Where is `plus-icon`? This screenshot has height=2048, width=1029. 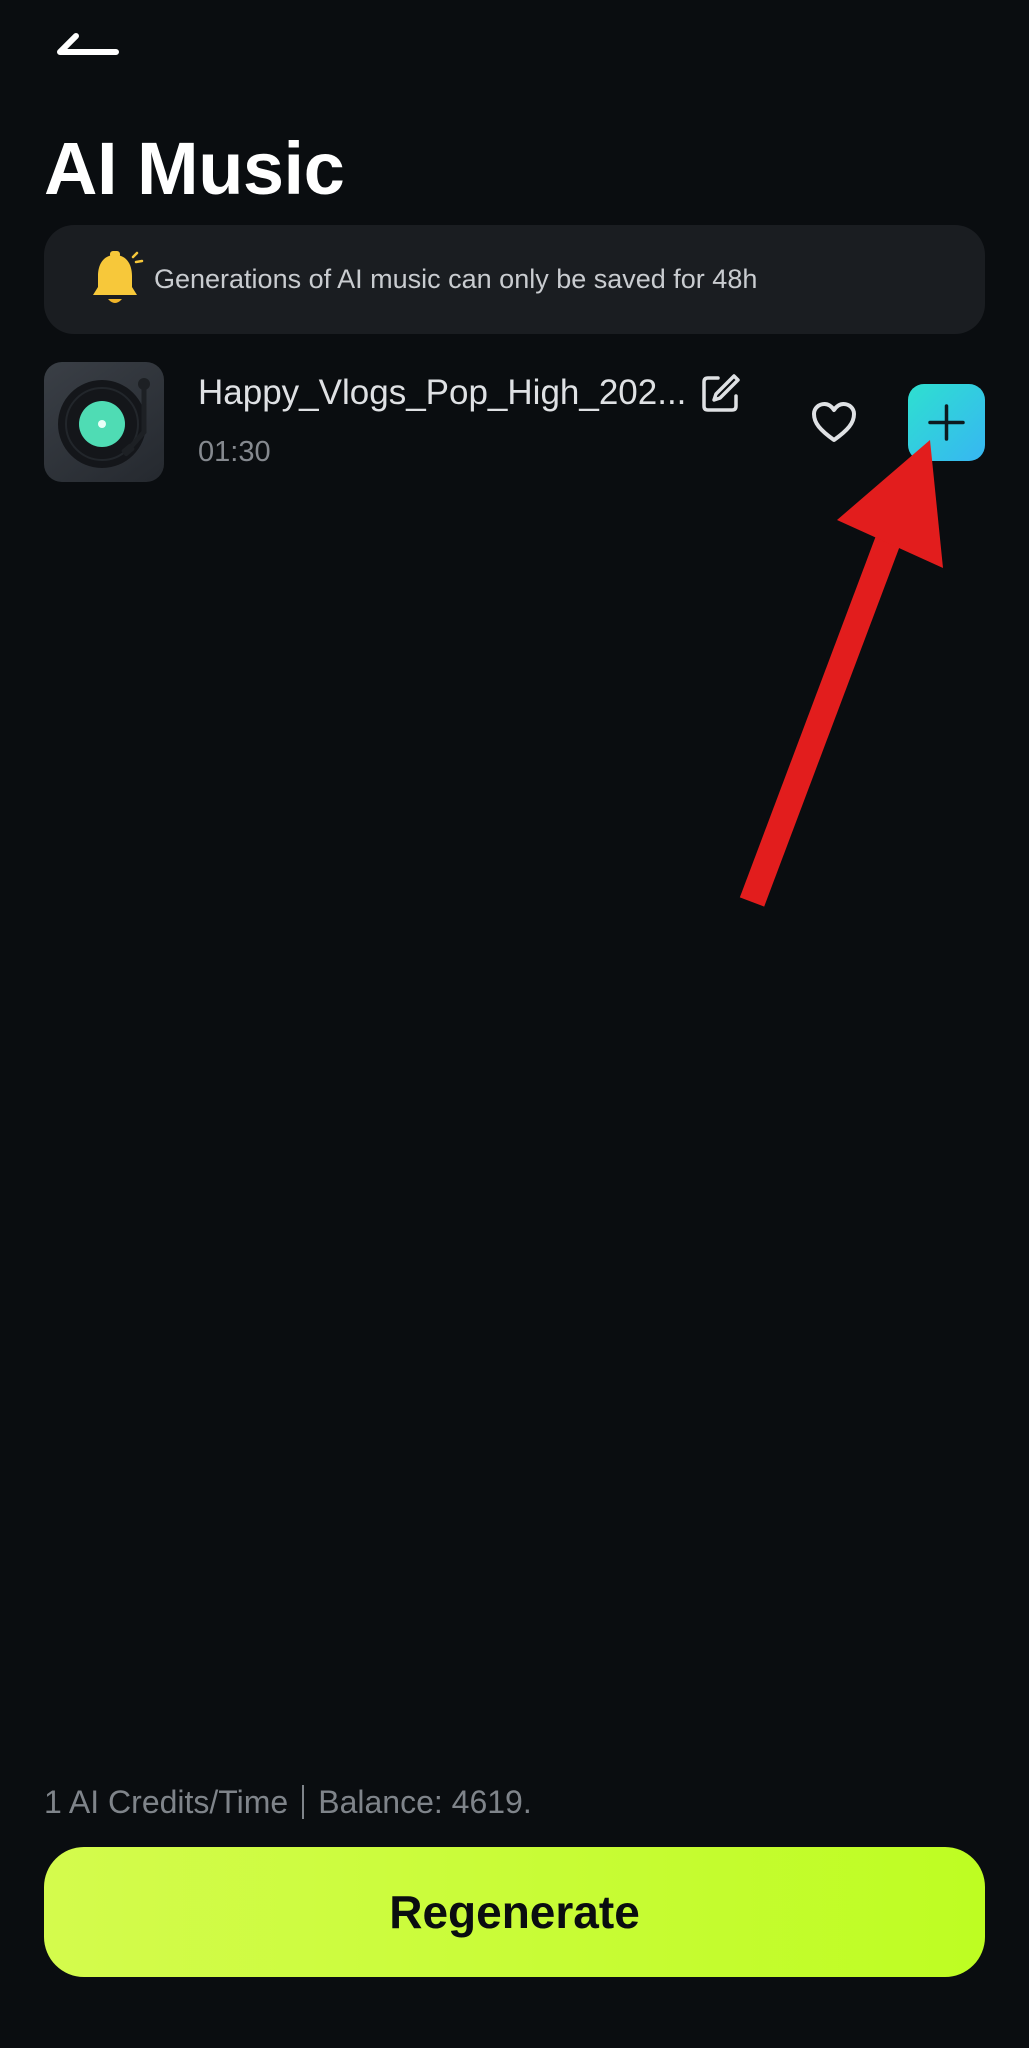 plus-icon is located at coordinates (946, 422).